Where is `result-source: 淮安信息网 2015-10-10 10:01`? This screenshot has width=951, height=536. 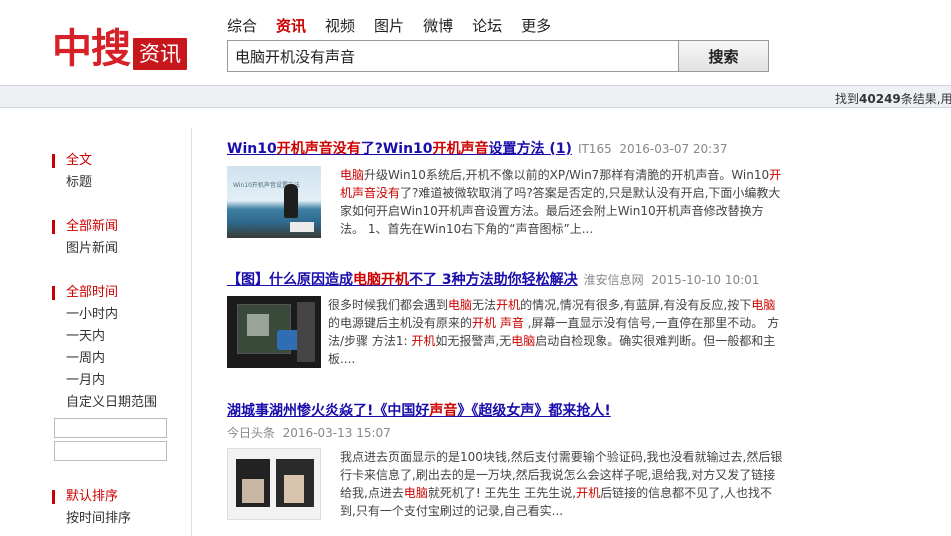 result-source: 淮安信息网 2015-10-10 10:01 is located at coordinates (671, 280).